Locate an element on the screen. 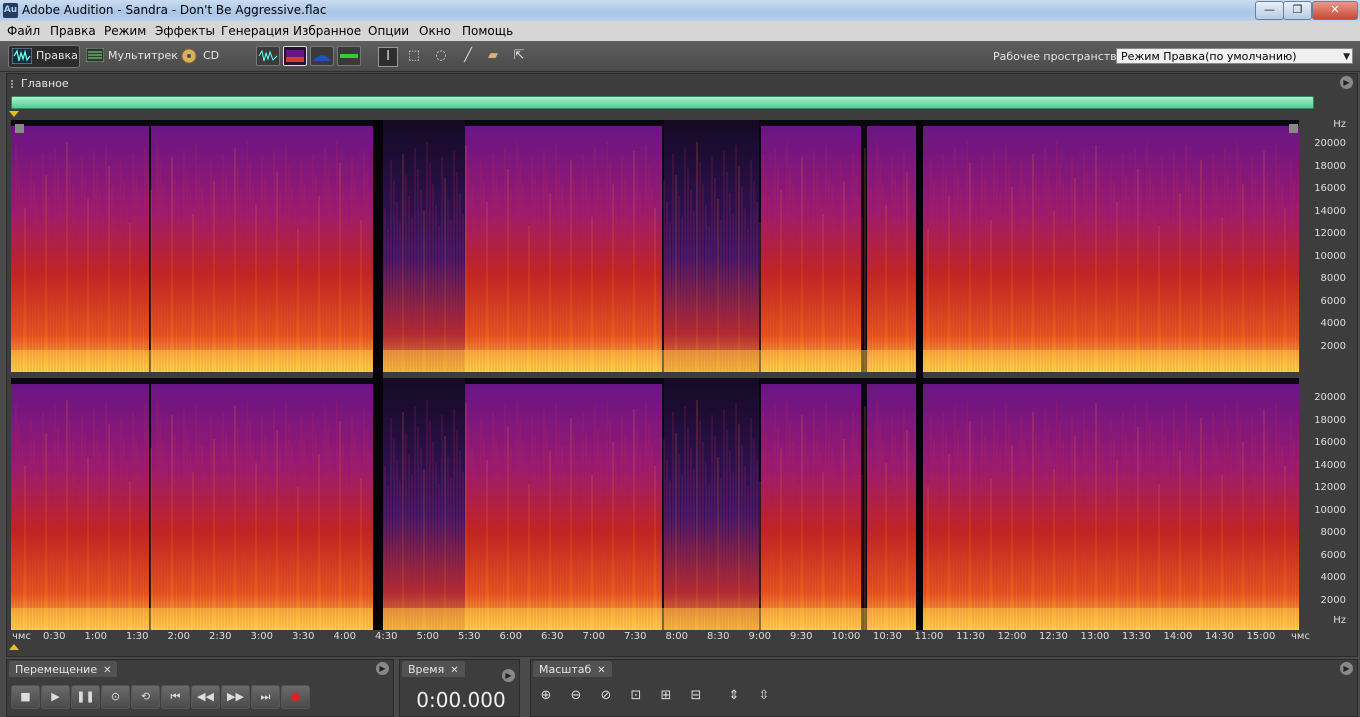 The image size is (1360, 717). menu-file: Файл is located at coordinates (23, 31).